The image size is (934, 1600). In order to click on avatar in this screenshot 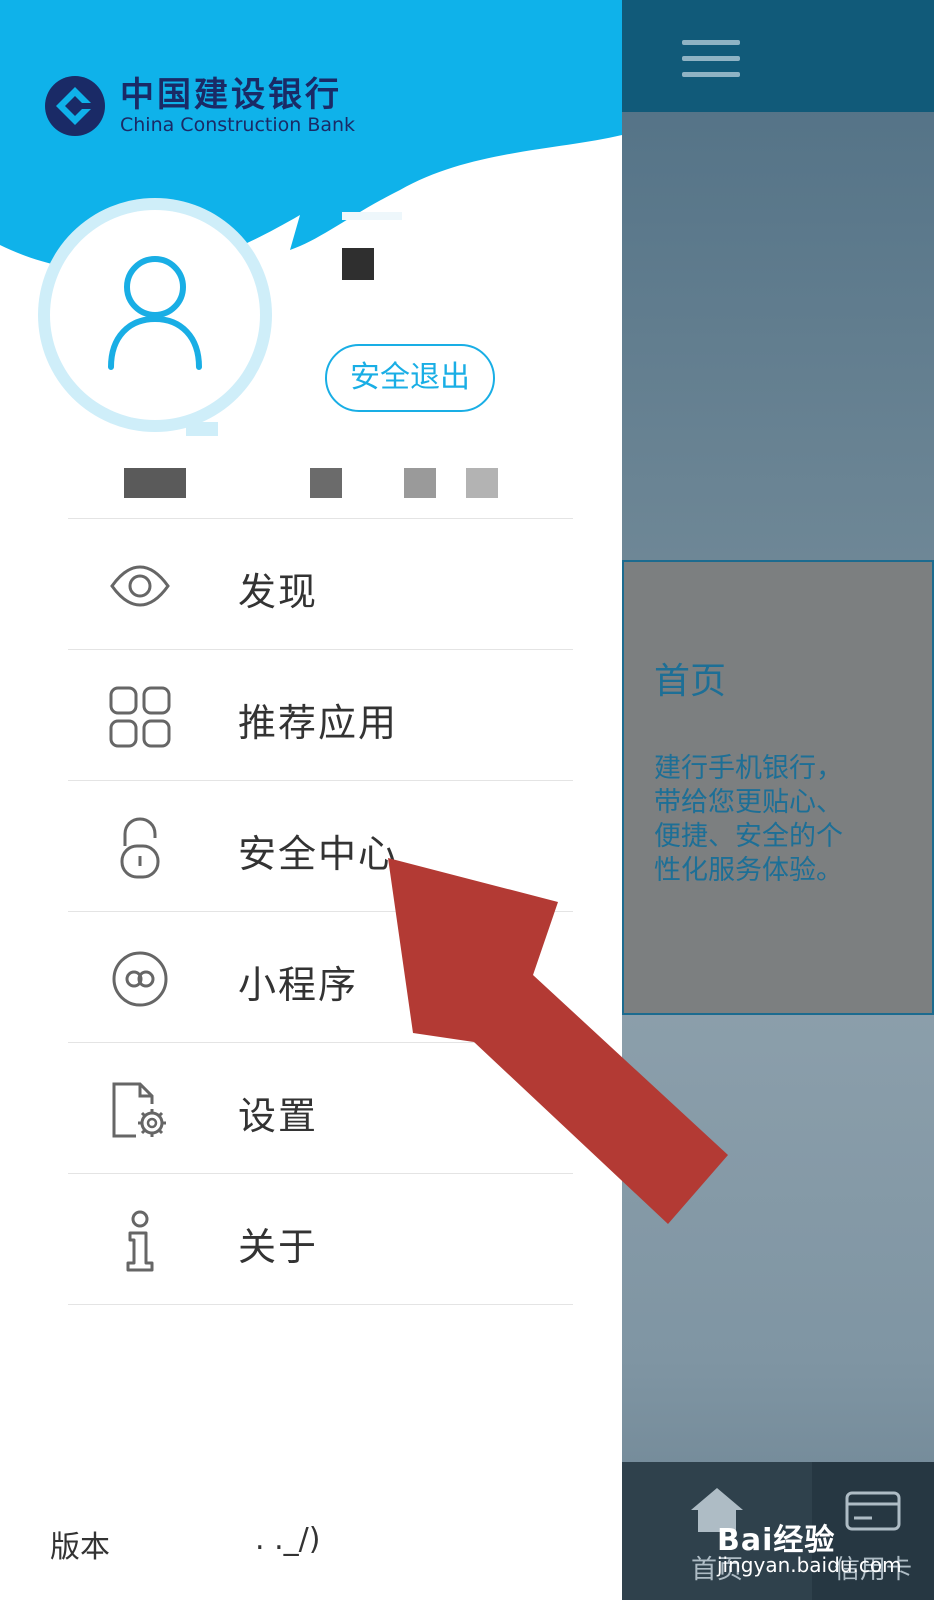, I will do `click(155, 315)`.